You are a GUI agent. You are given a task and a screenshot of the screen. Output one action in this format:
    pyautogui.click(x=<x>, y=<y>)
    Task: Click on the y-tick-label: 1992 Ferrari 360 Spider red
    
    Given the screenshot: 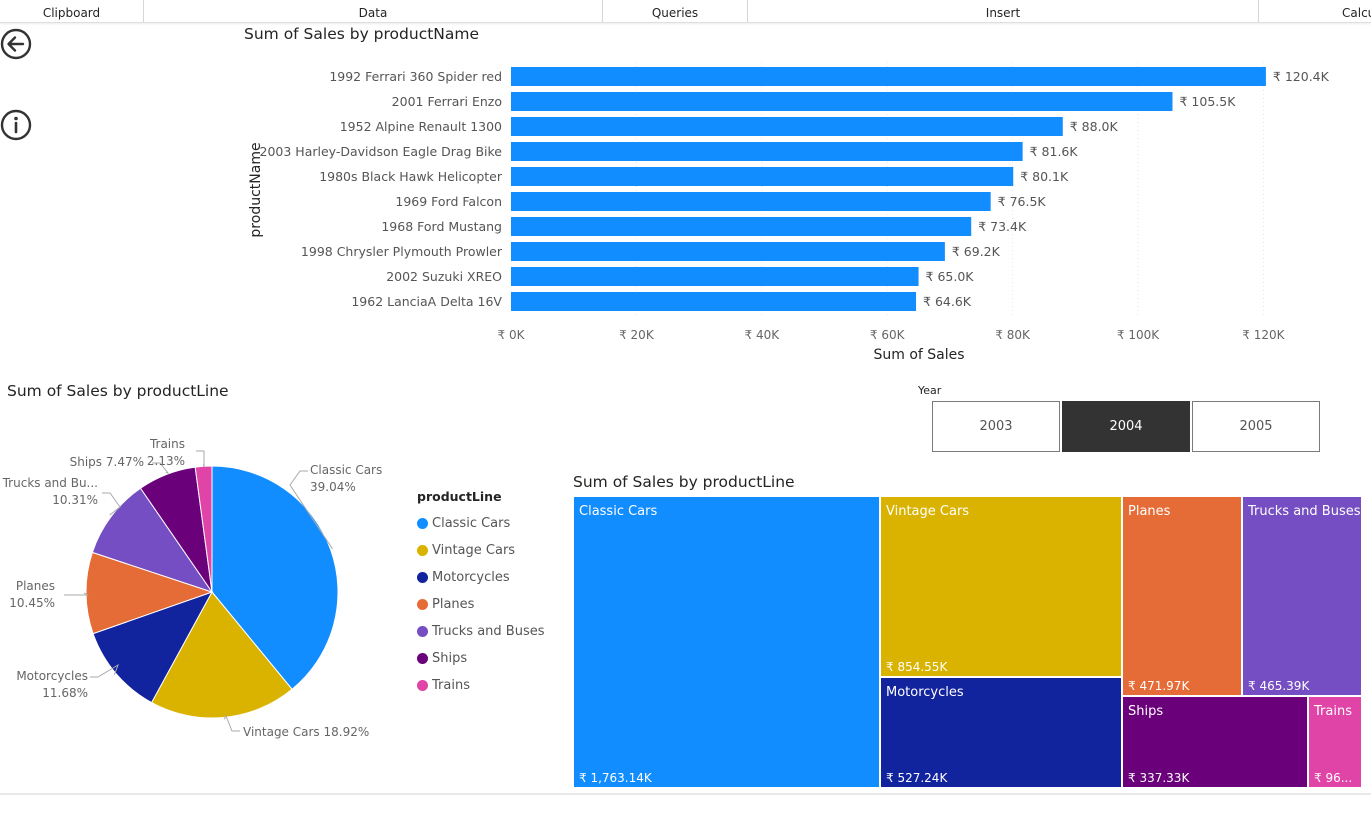 What is the action you would take?
    pyautogui.click(x=415, y=76)
    